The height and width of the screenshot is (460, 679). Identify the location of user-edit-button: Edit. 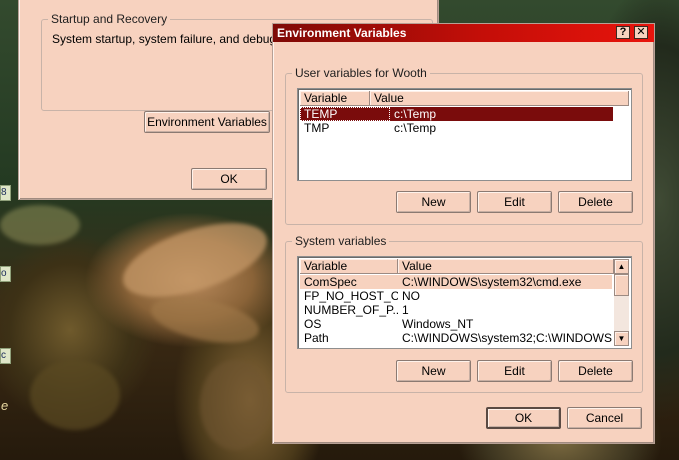
(514, 202).